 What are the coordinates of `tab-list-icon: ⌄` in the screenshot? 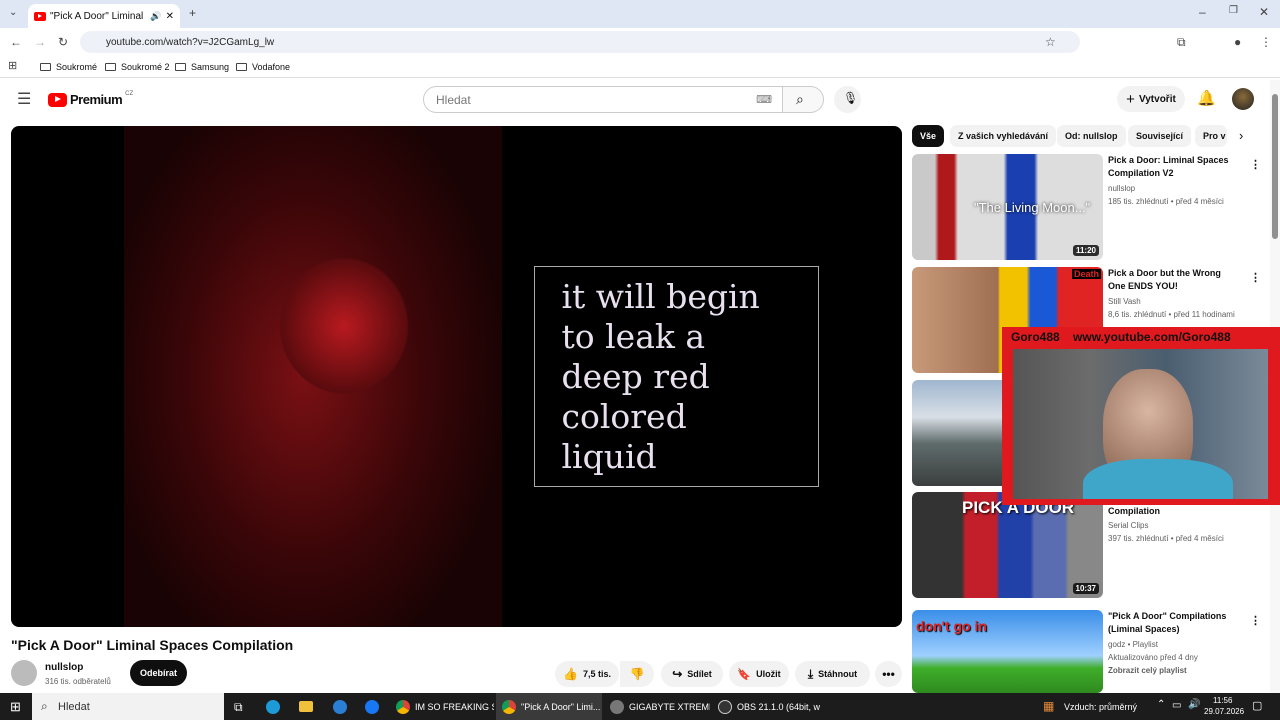 It's located at (13, 13).